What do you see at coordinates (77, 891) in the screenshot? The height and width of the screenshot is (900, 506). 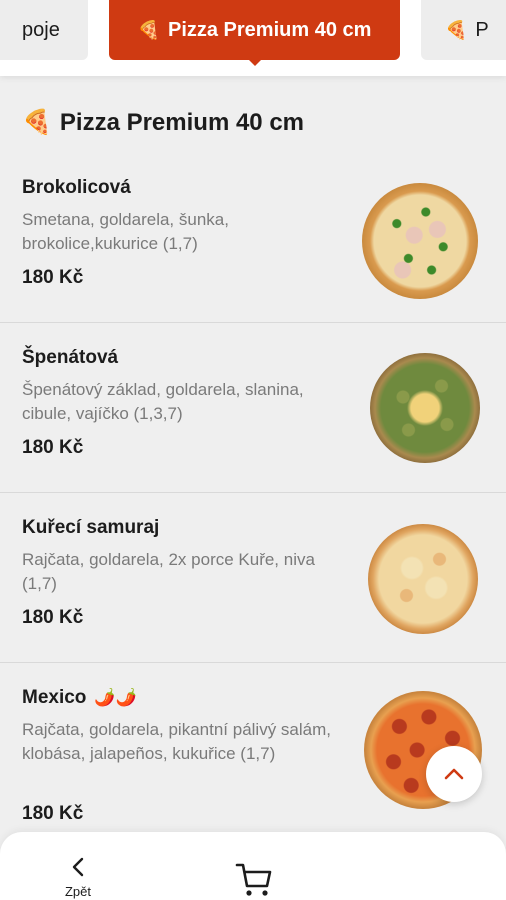 I see `back-label: Zpět` at bounding box center [77, 891].